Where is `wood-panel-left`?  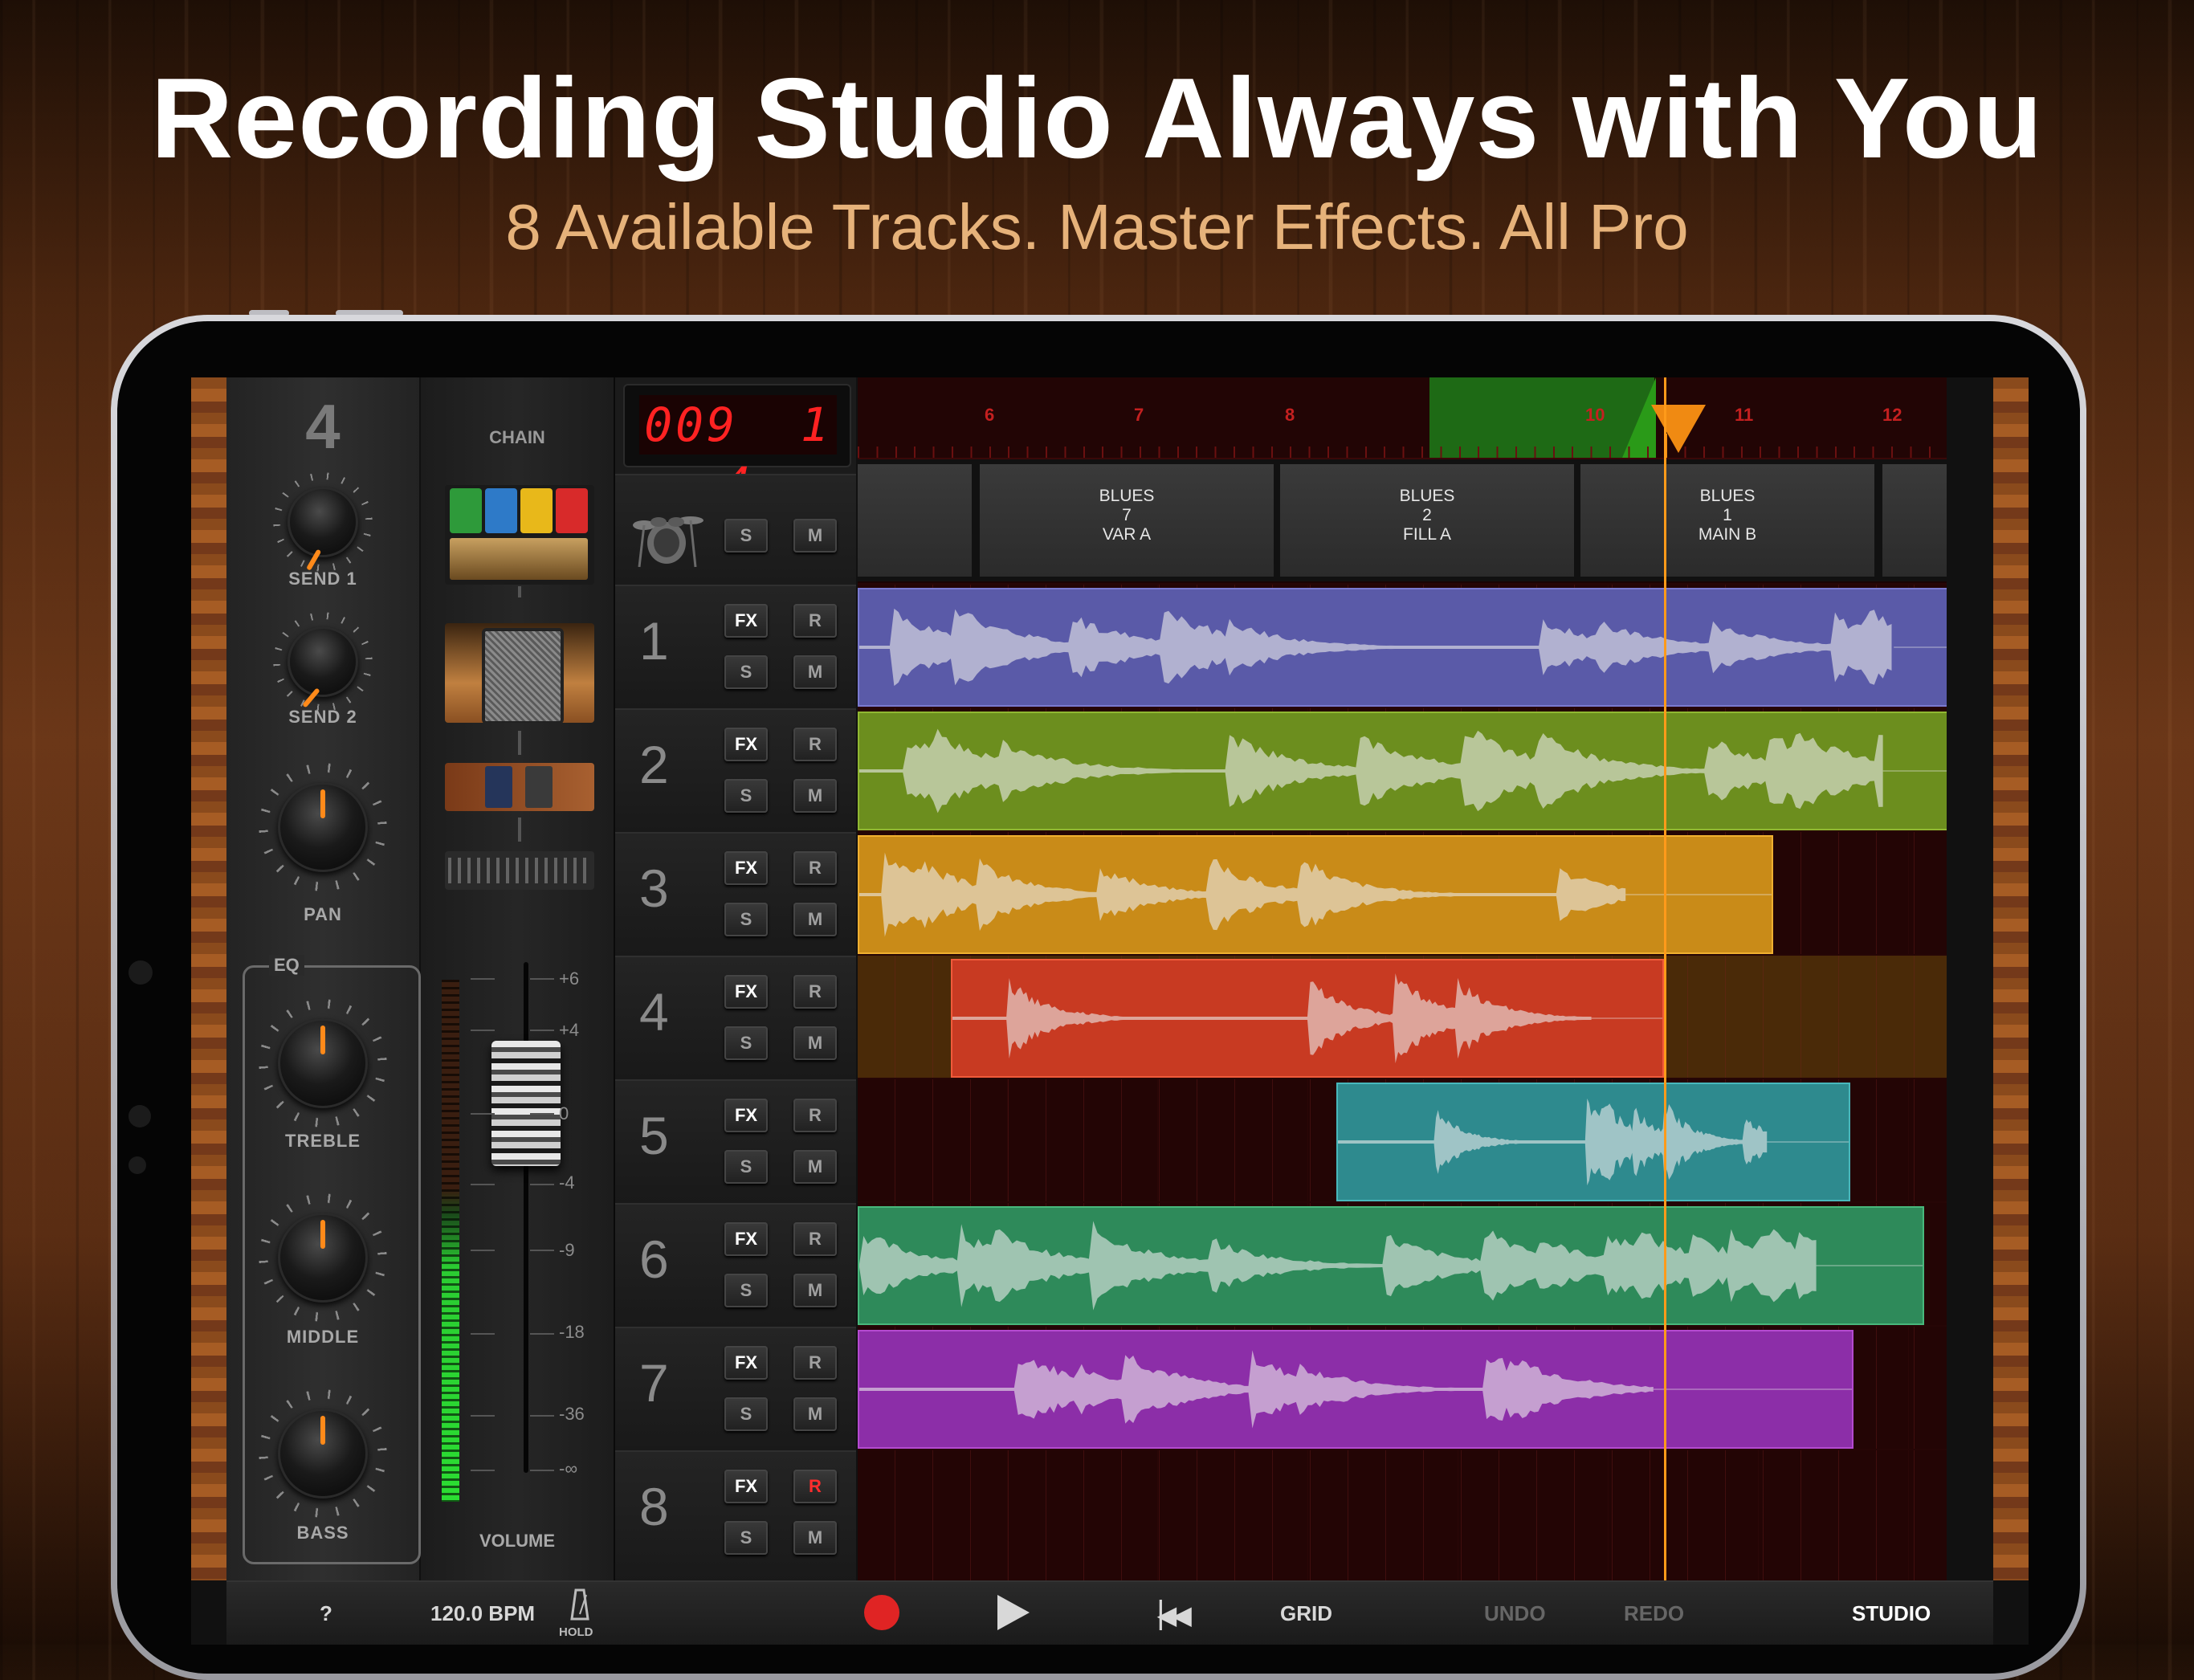 wood-panel-left is located at coordinates (208, 978).